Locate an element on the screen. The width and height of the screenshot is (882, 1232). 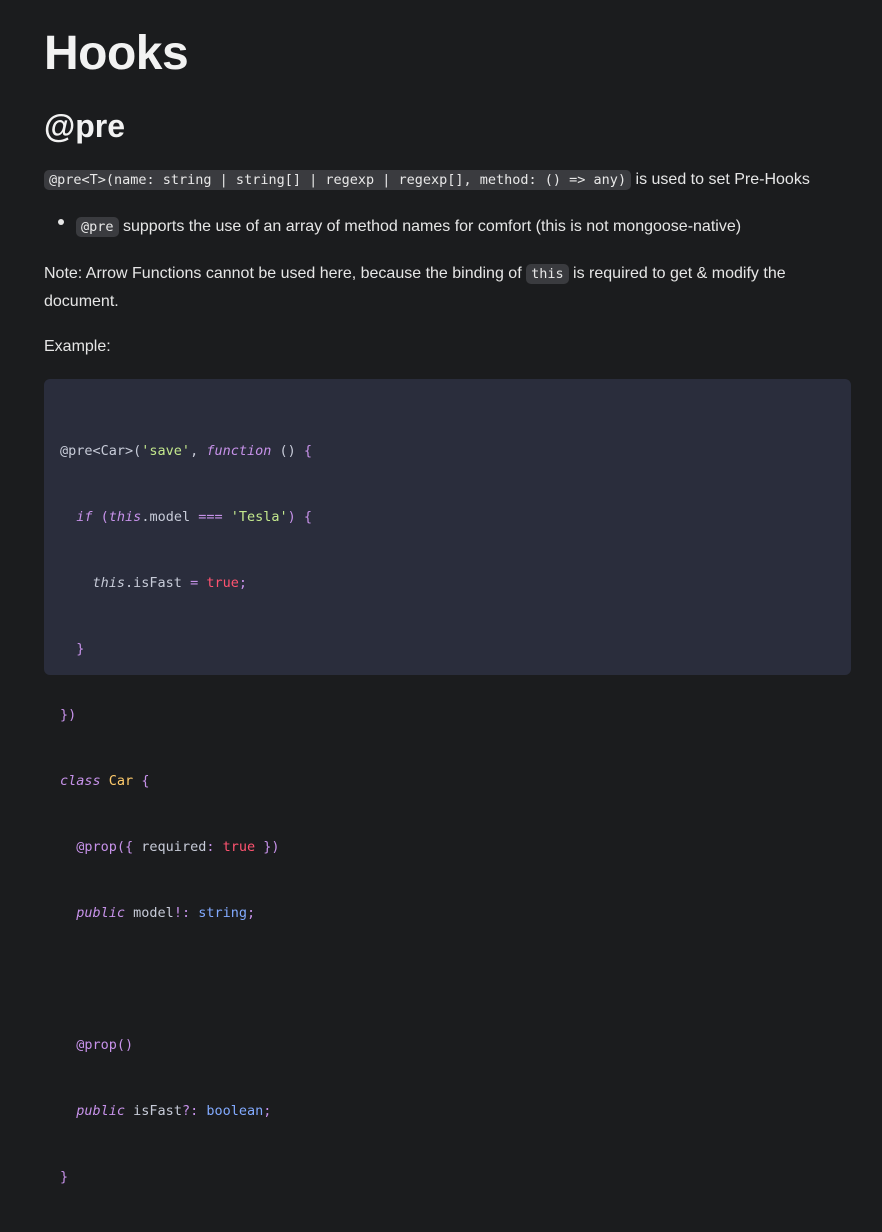
code-token: ({ is located at coordinates (125, 847).